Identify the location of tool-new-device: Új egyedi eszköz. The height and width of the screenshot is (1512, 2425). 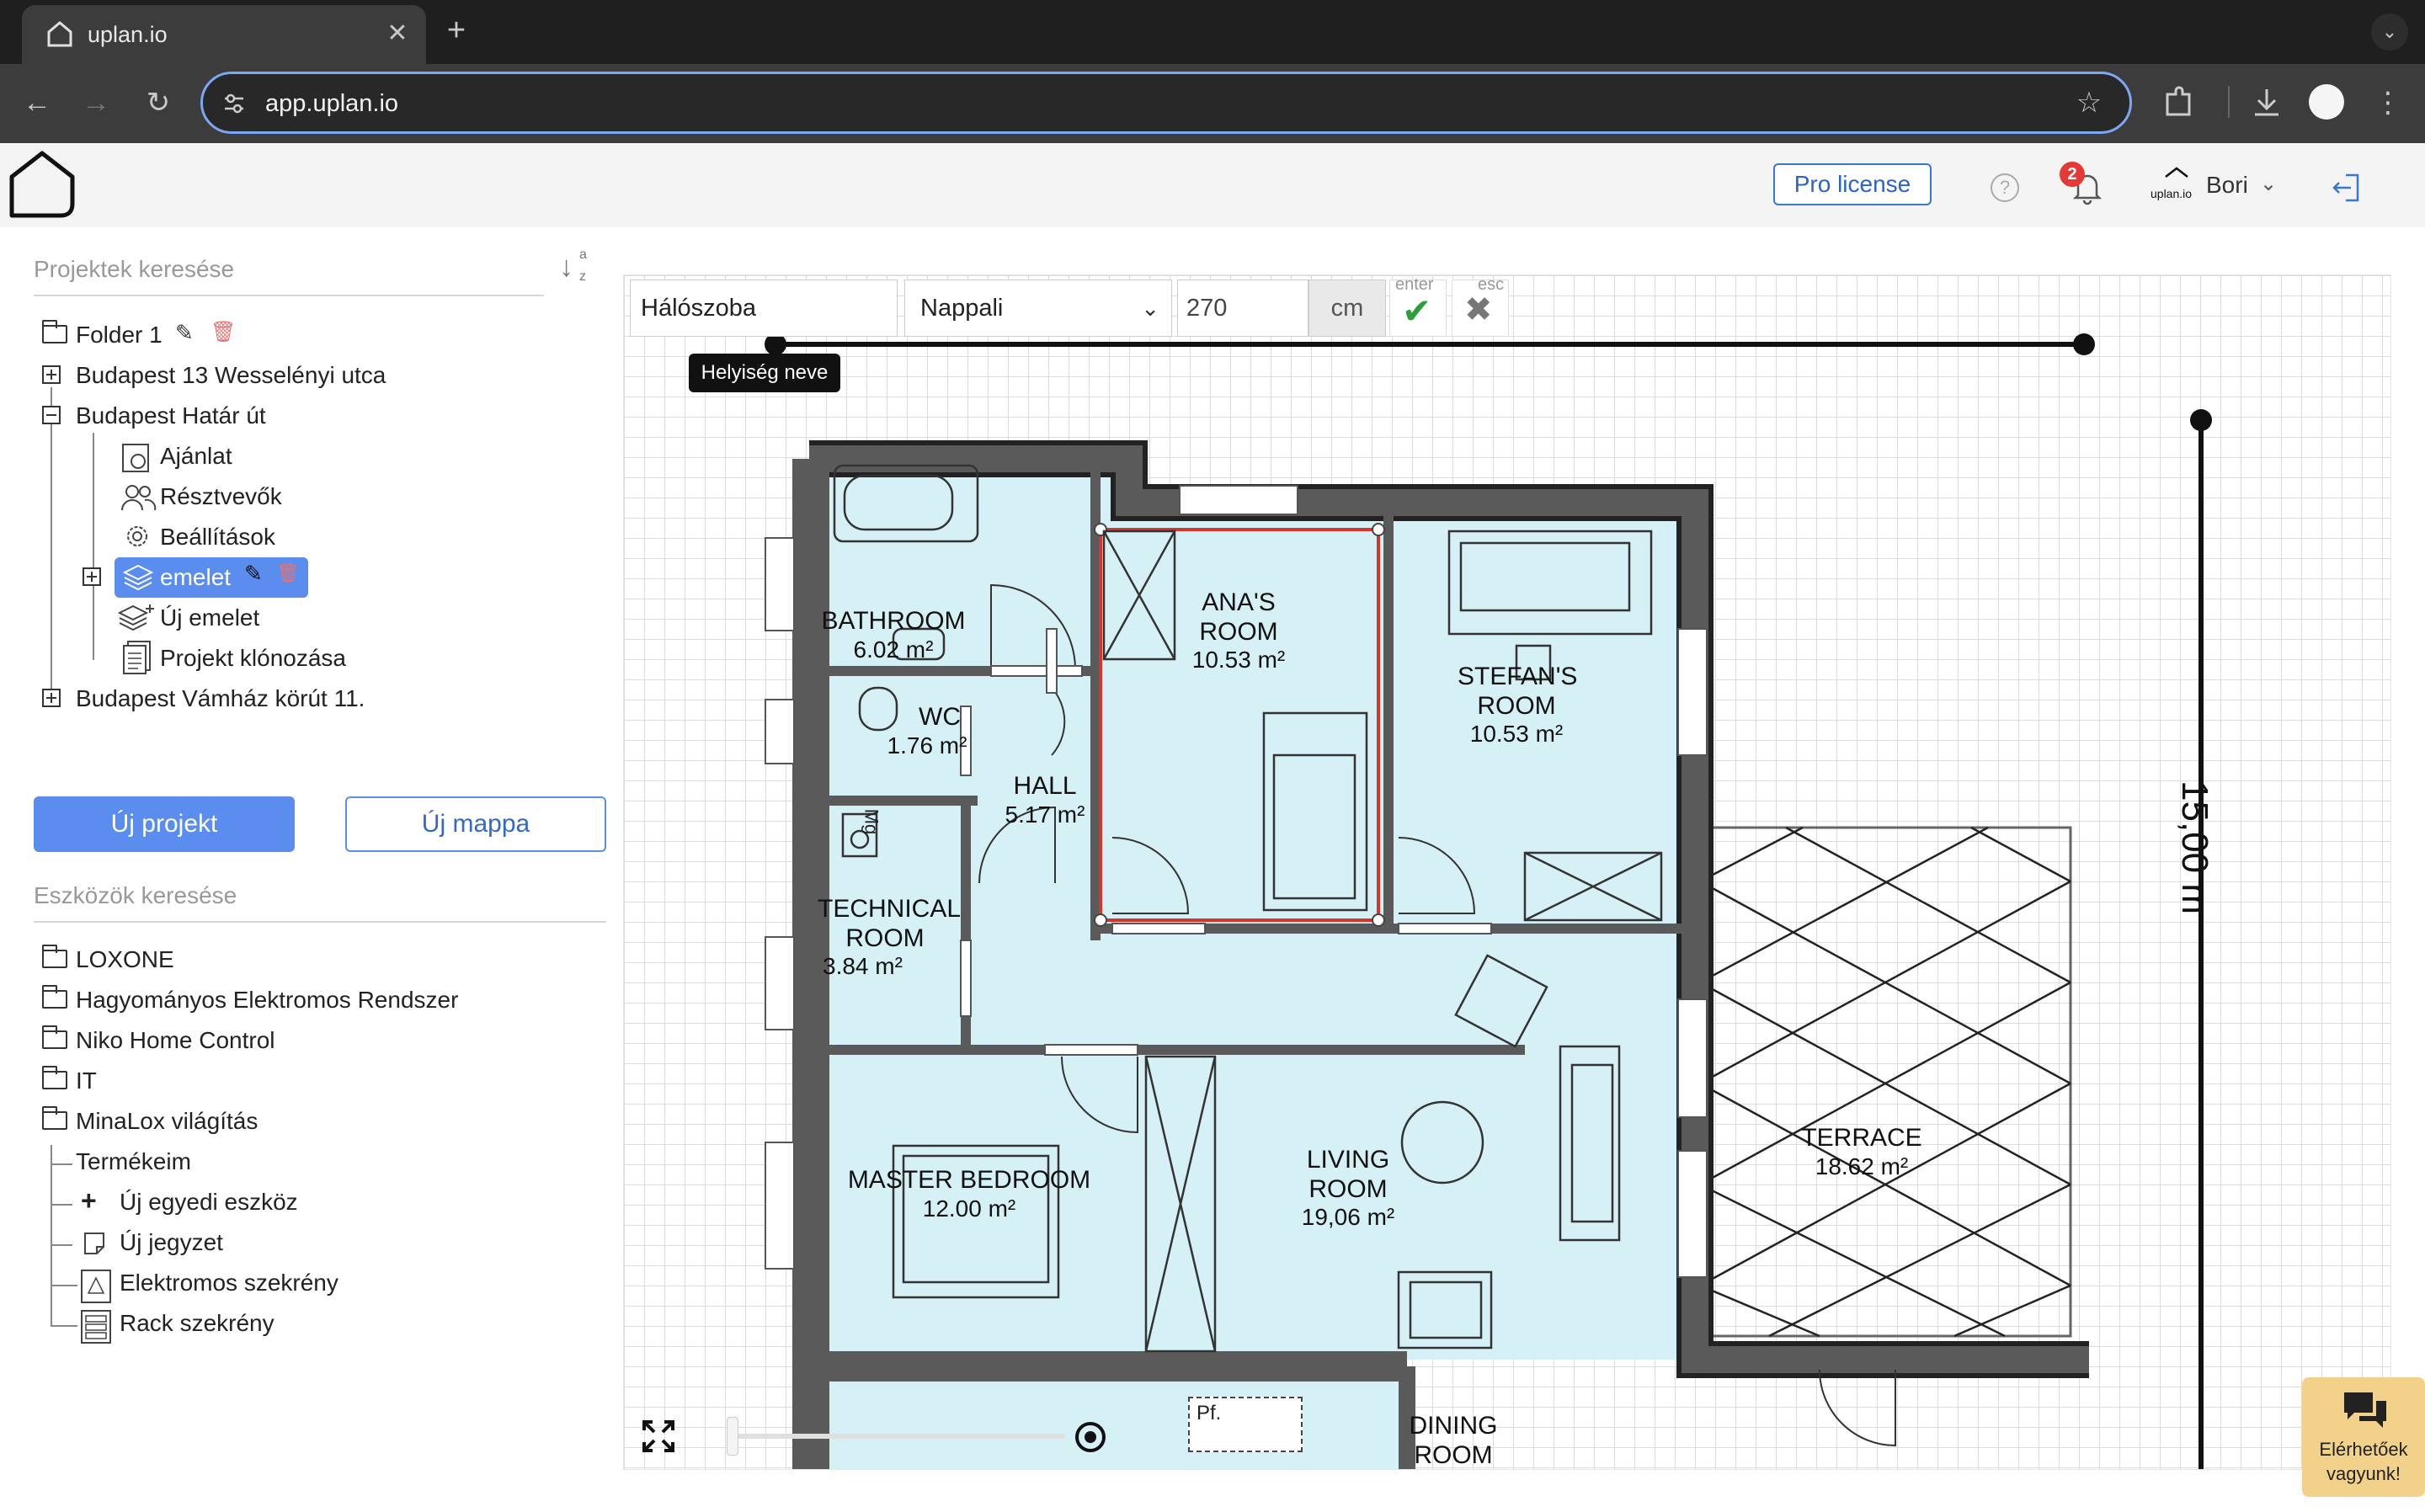
(209, 1203).